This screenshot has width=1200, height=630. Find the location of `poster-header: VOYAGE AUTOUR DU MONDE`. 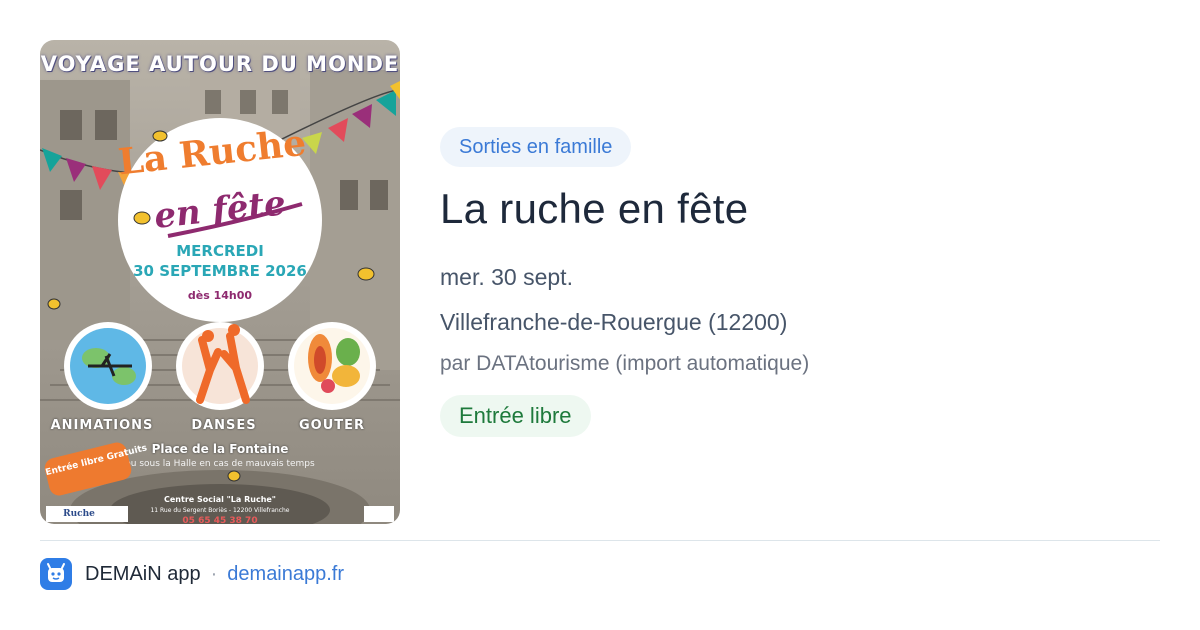

poster-header: VOYAGE AUTOUR DU MONDE is located at coordinates (220, 64).